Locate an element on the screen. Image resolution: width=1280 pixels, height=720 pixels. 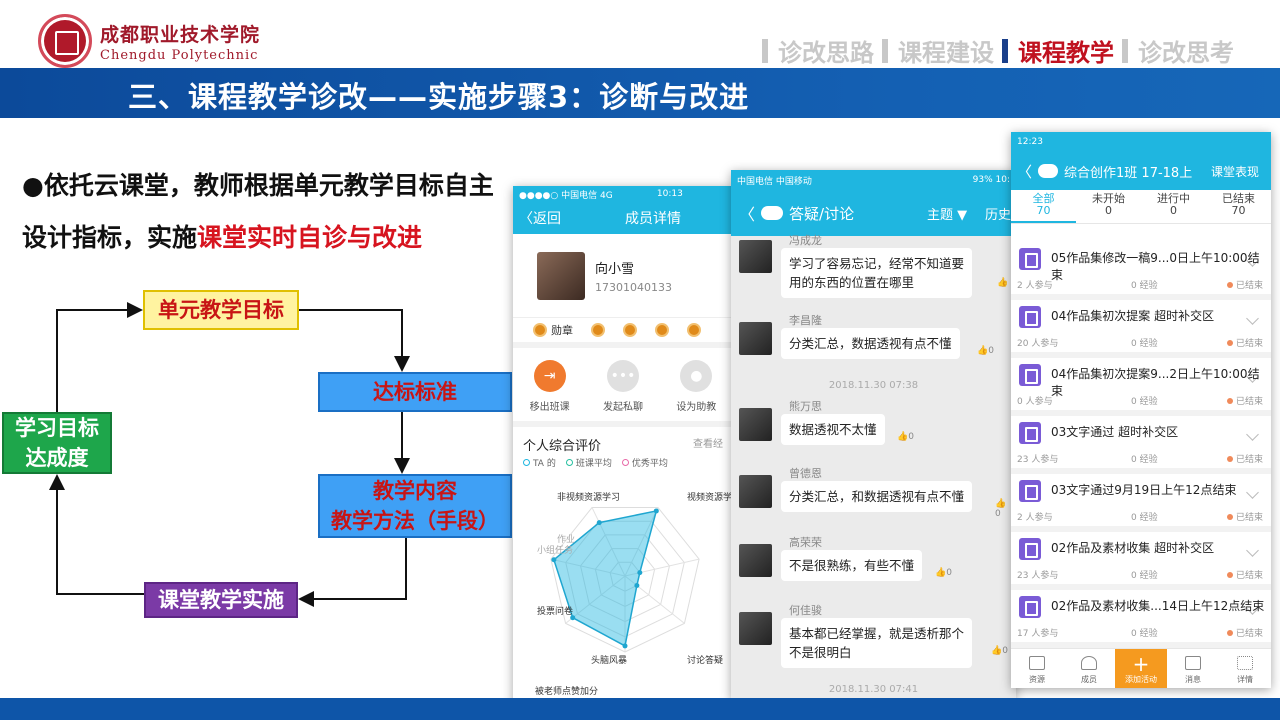
radar-label-nonvideo: 非视频资源学习 is located at coordinates (589, 498).